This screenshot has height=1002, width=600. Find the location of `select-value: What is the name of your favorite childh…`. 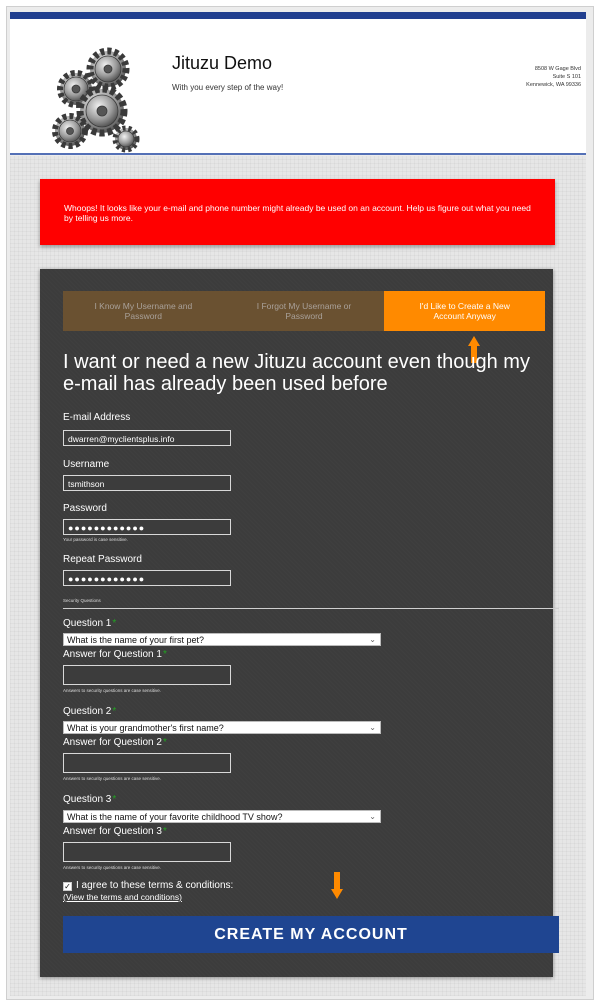

select-value: What is the name of your favorite childh… is located at coordinates (175, 817).